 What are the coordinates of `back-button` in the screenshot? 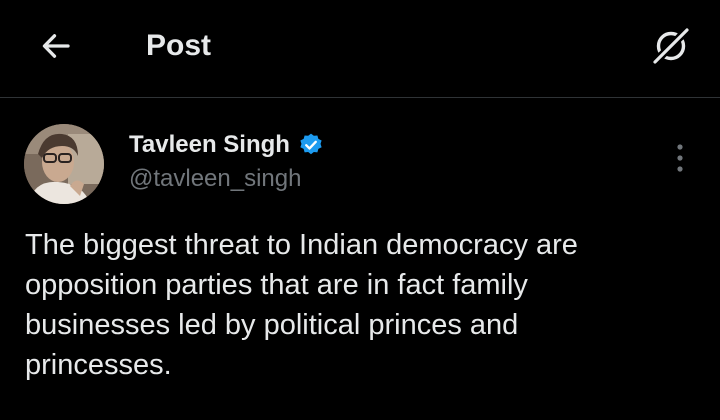 It's located at (56, 46).